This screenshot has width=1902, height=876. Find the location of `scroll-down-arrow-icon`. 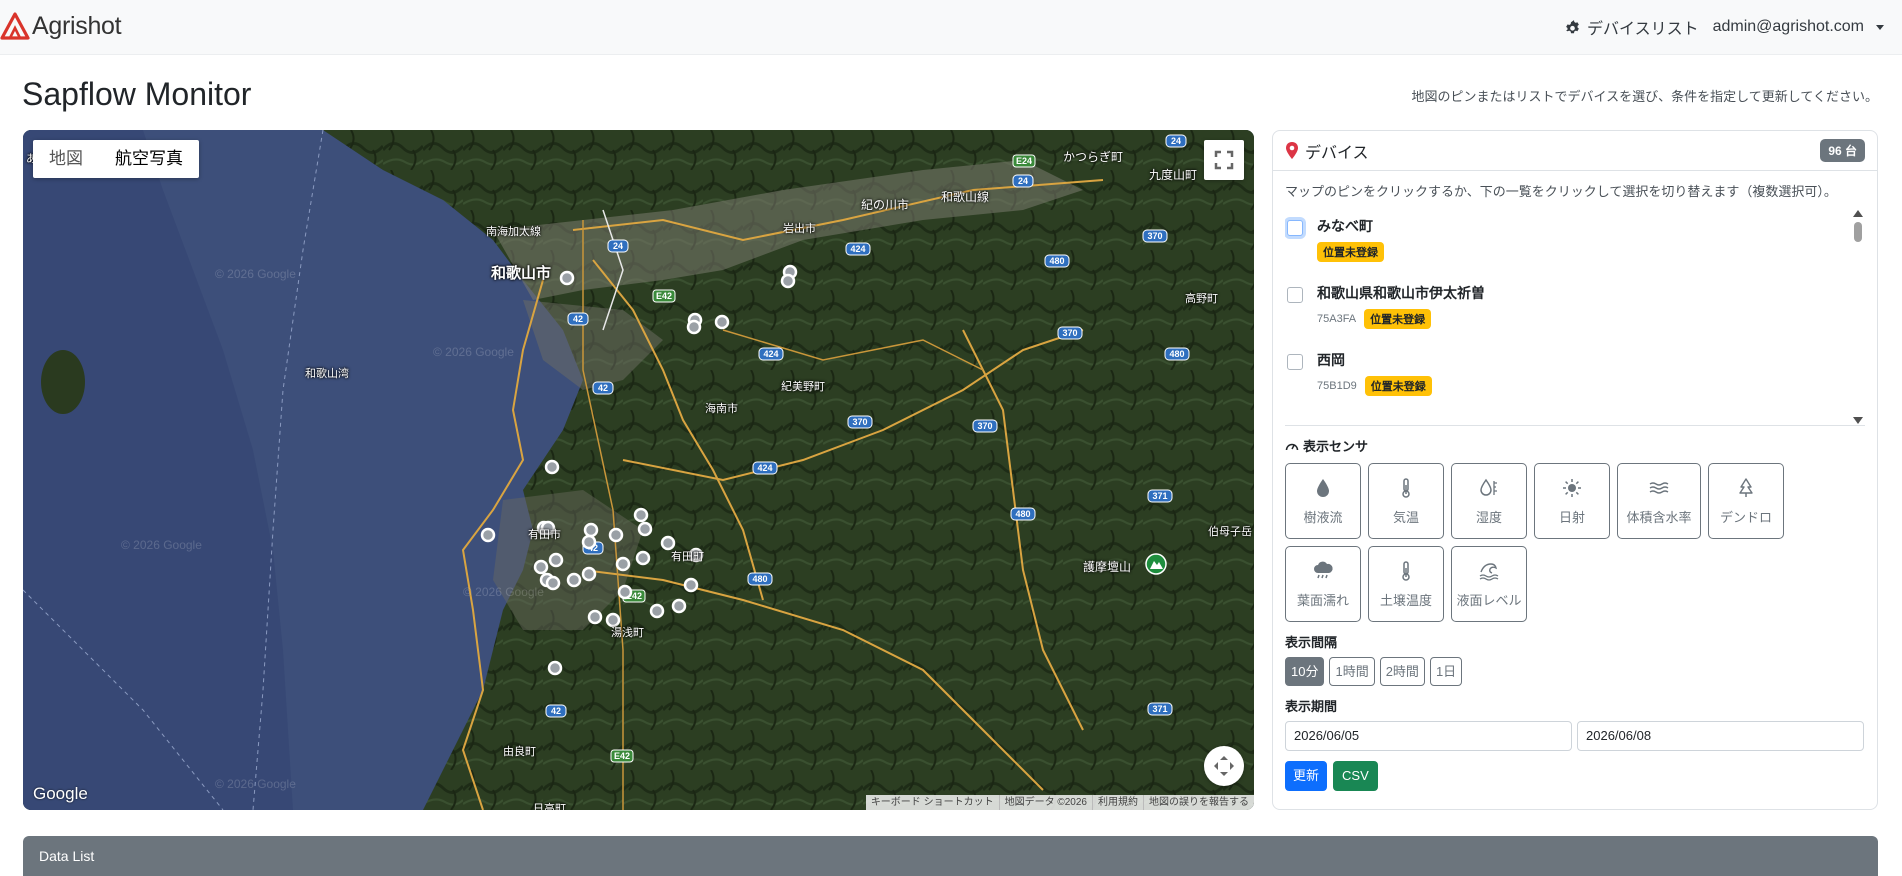

scroll-down-arrow-icon is located at coordinates (1858, 420).